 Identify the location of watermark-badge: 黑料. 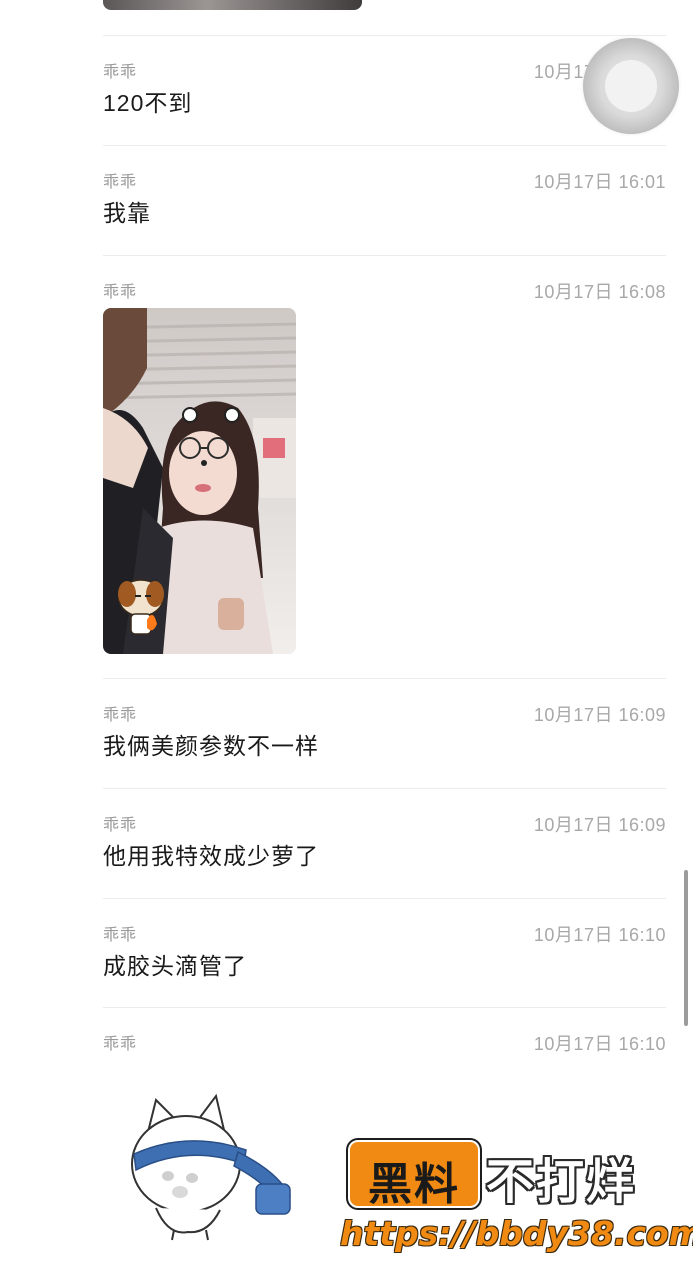
(414, 1175).